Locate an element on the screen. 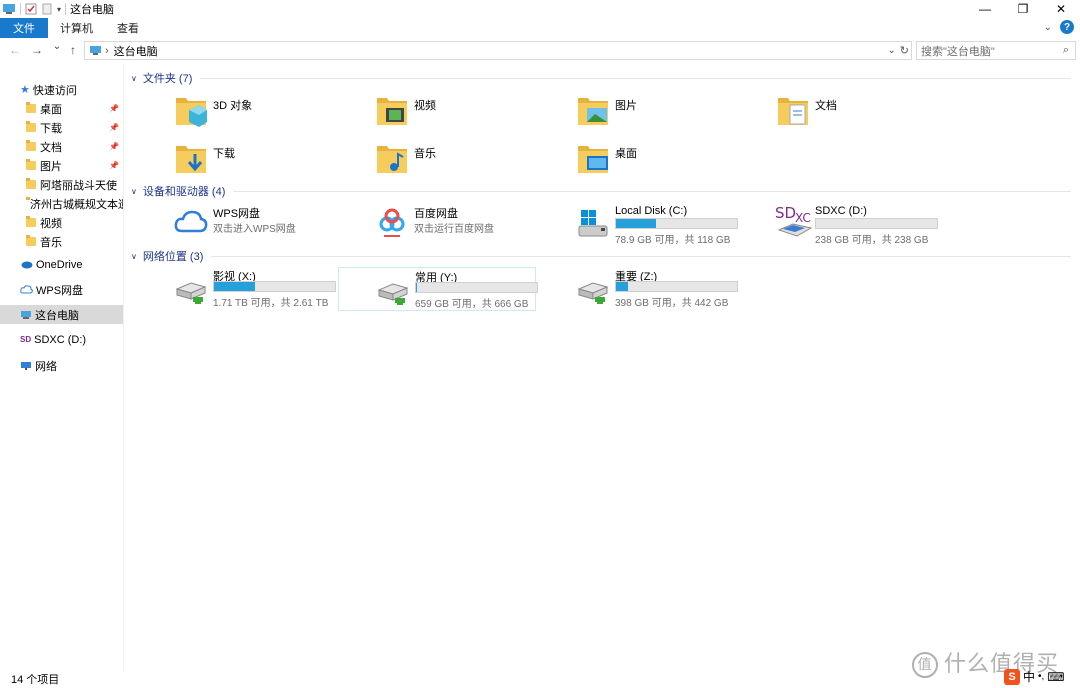 The width and height of the screenshot is (1080, 688). folder-tile: 下载 is located at coordinates (271, 162).